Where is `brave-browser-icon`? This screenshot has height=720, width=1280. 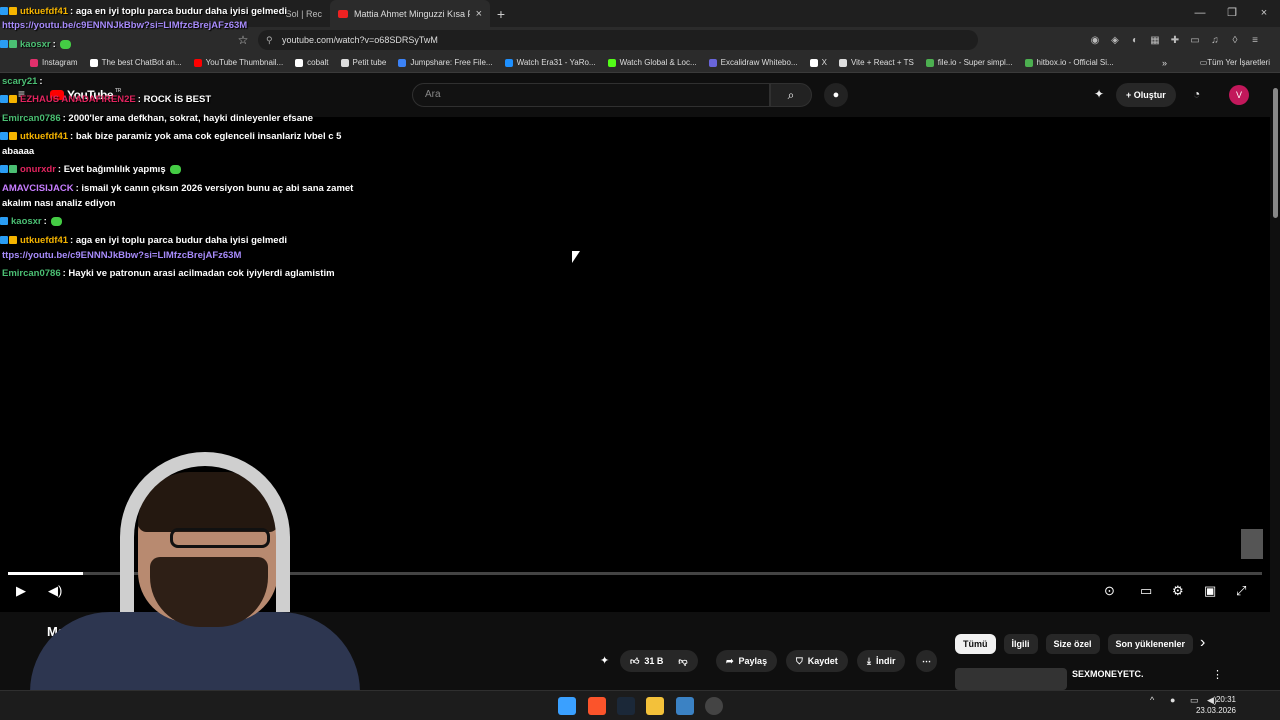 brave-browser-icon is located at coordinates (597, 706).